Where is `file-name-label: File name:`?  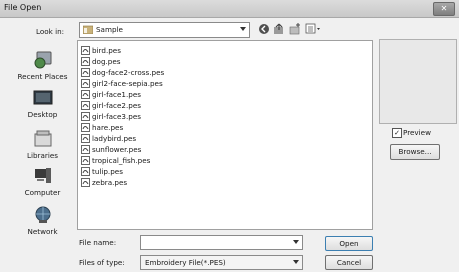 file-name-label: File name: is located at coordinates (98, 242).